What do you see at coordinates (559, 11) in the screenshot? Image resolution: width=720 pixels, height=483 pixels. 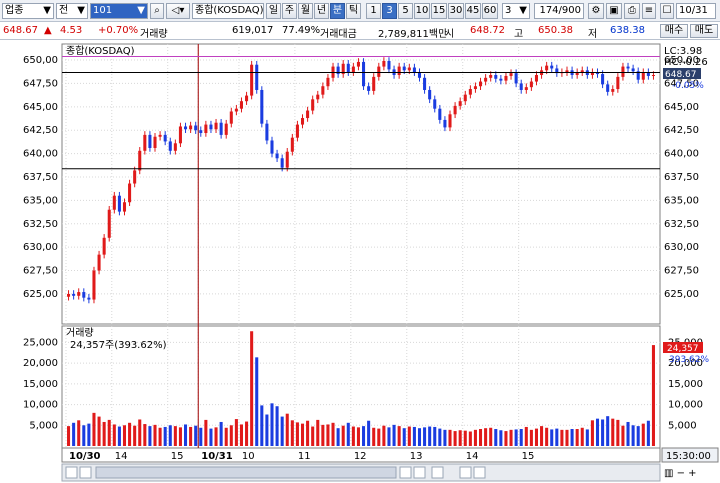 I see `count-field: 174/900` at bounding box center [559, 11].